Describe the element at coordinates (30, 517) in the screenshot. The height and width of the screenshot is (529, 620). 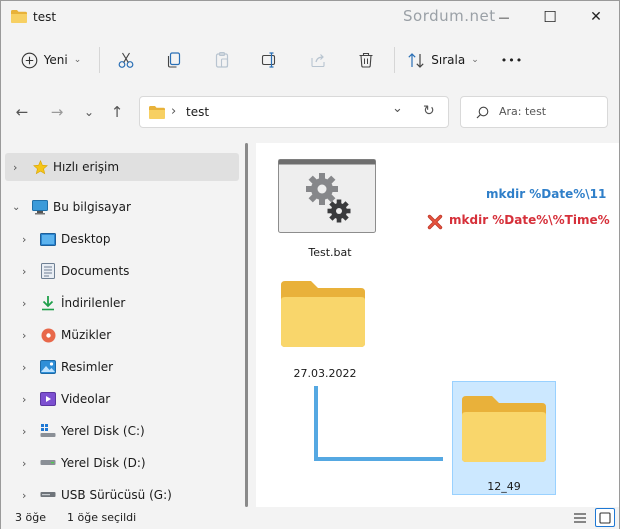
I see `item-count: 3 öğe` at that location.